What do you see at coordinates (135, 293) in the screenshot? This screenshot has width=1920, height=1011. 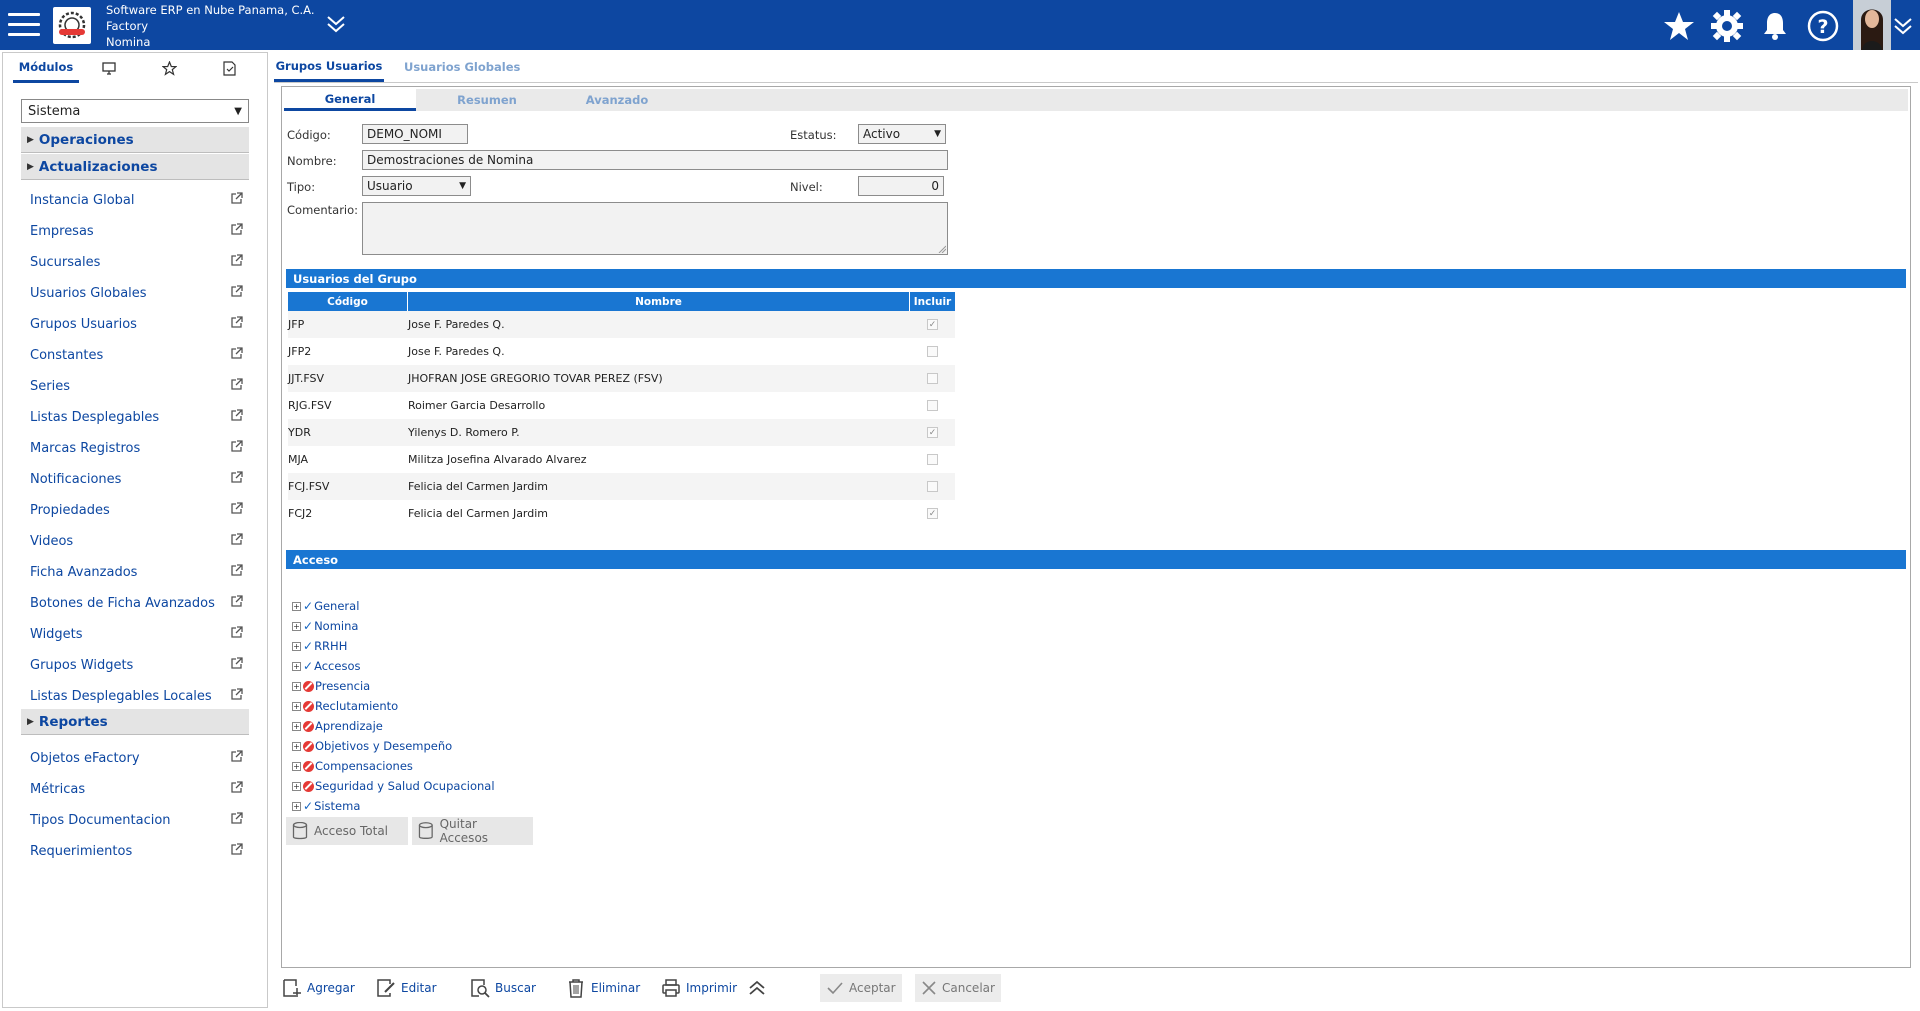 I see `sidebar-item: Usuarios Globales` at bounding box center [135, 293].